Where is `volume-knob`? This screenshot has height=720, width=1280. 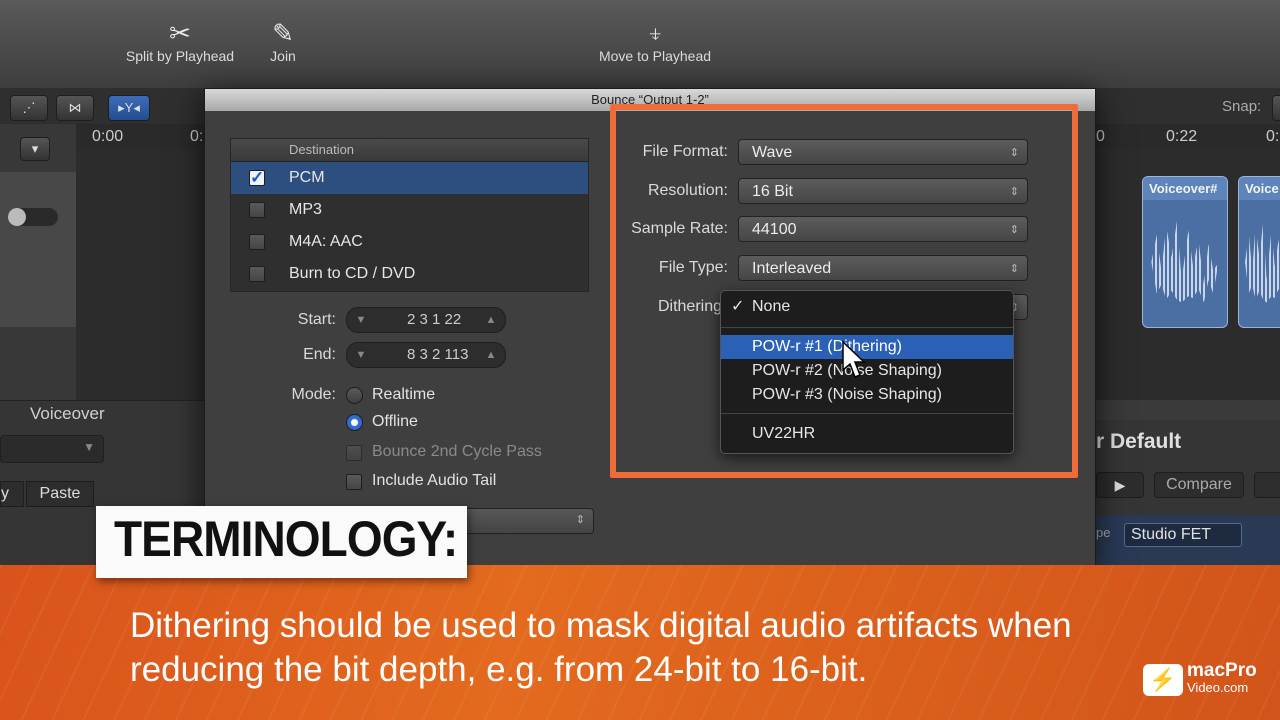 volume-knob is located at coordinates (17, 217).